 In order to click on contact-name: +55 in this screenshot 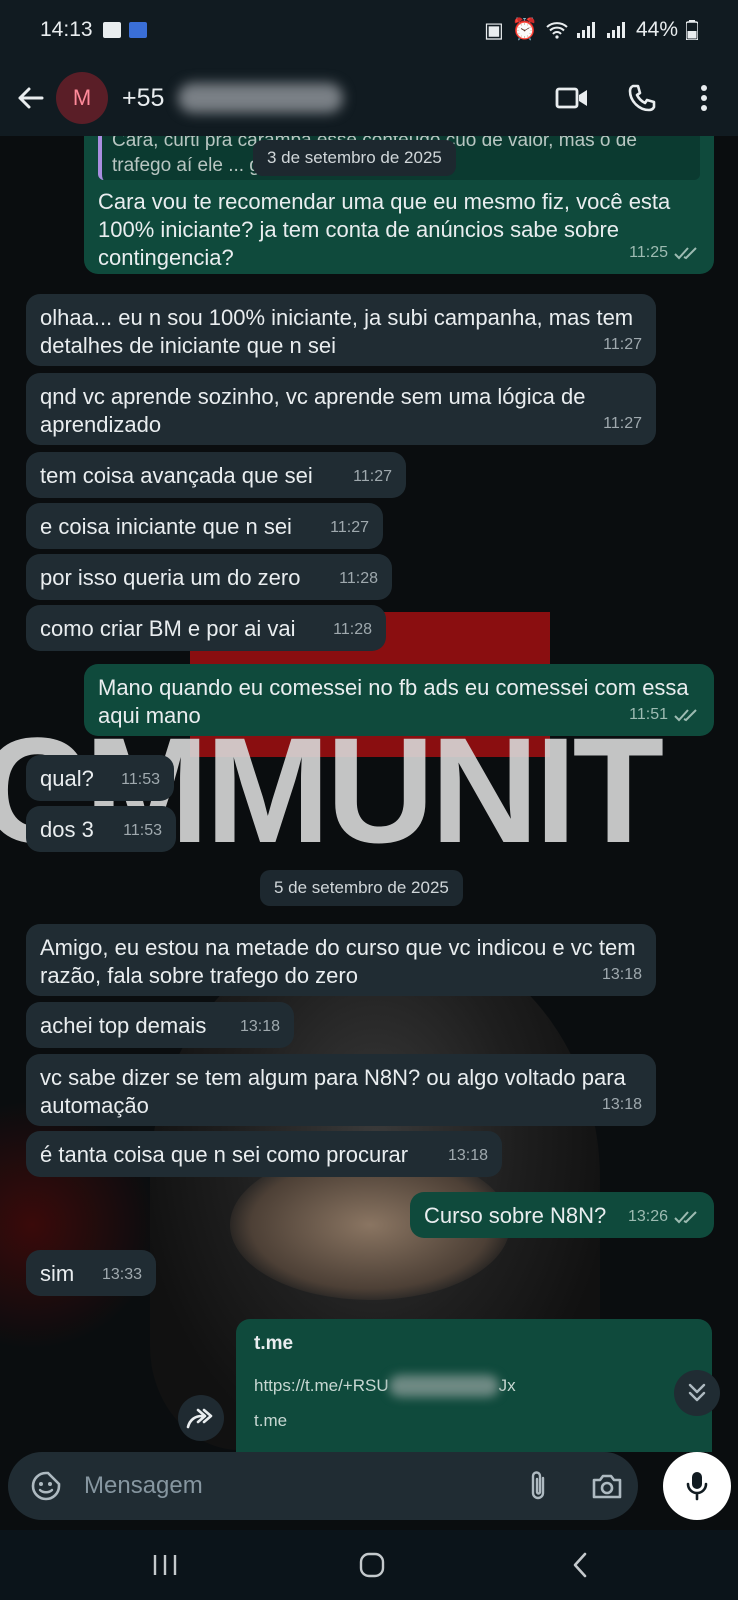, I will do `click(233, 98)`.